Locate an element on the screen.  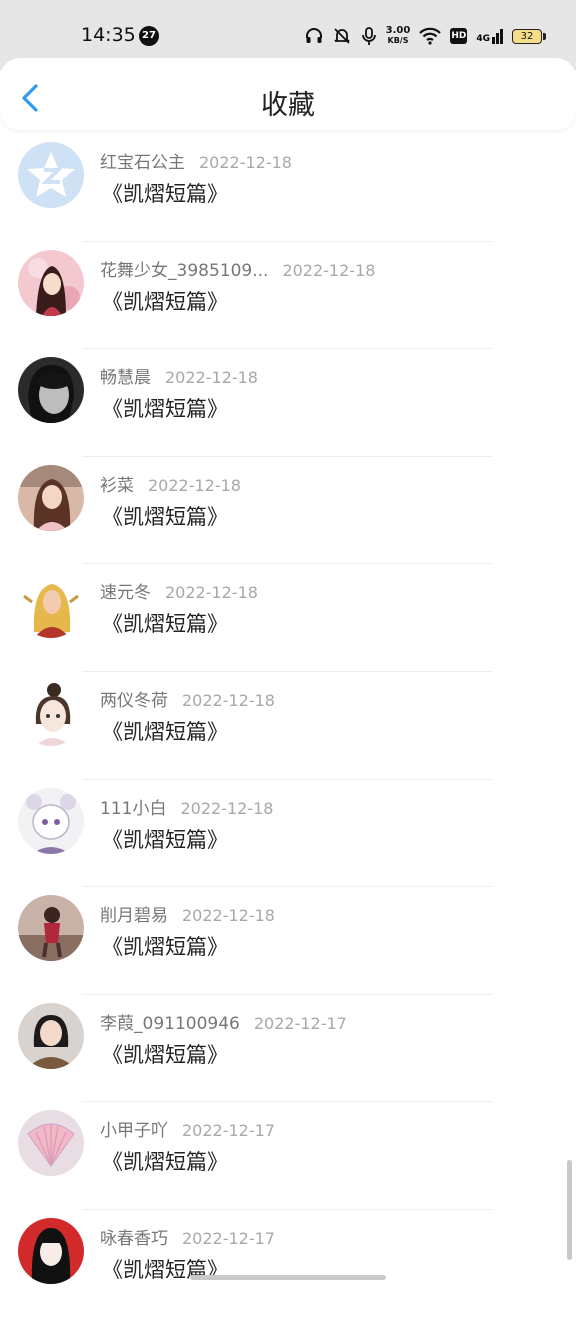
item-meta: 111小白 2022-12-18 is located at coordinates (186, 806).